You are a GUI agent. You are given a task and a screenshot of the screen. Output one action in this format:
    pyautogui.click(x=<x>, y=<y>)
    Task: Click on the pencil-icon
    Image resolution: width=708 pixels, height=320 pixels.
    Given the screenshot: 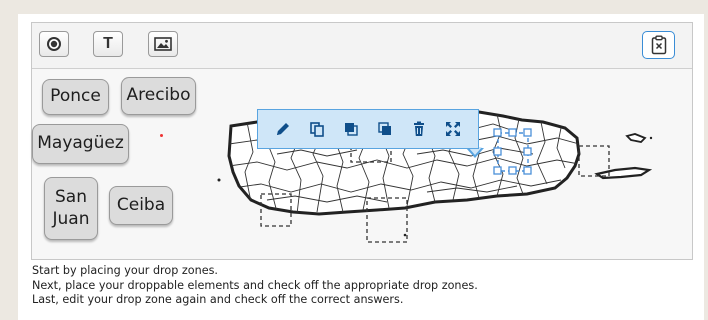 What is the action you would take?
    pyautogui.click(x=283, y=129)
    